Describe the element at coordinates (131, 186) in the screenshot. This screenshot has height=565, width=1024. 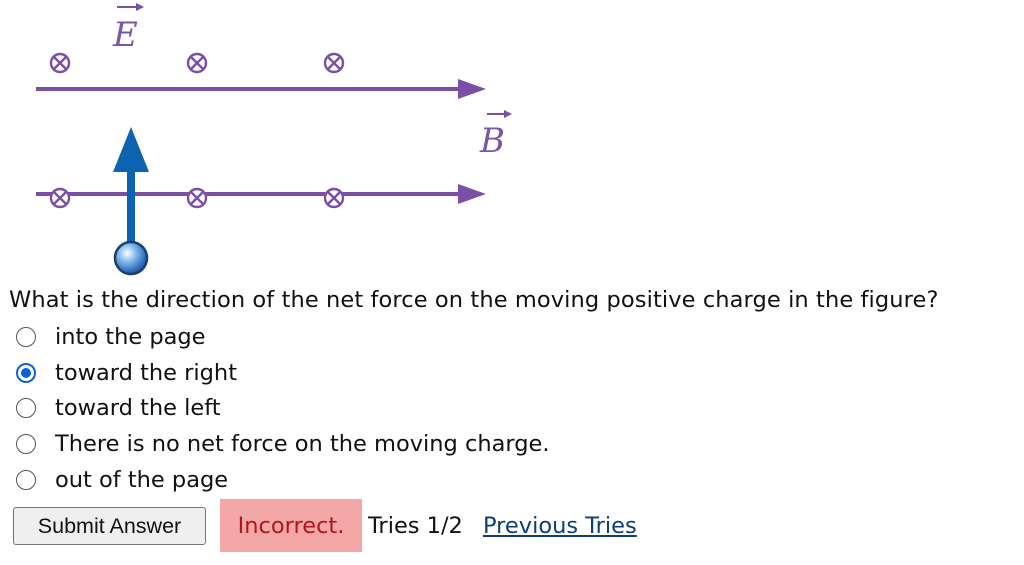
I see `velocity-arrow-icon` at that location.